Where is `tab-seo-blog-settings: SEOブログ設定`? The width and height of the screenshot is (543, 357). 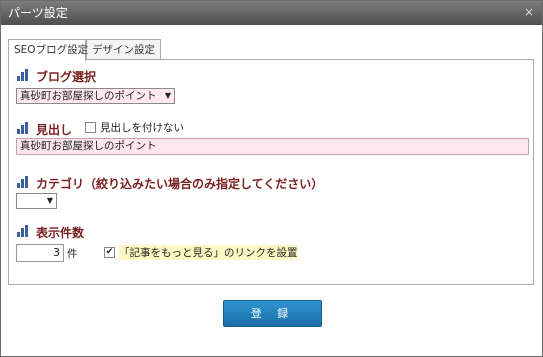 tab-seo-blog-settings: SEOブログ設定 is located at coordinates (48, 50).